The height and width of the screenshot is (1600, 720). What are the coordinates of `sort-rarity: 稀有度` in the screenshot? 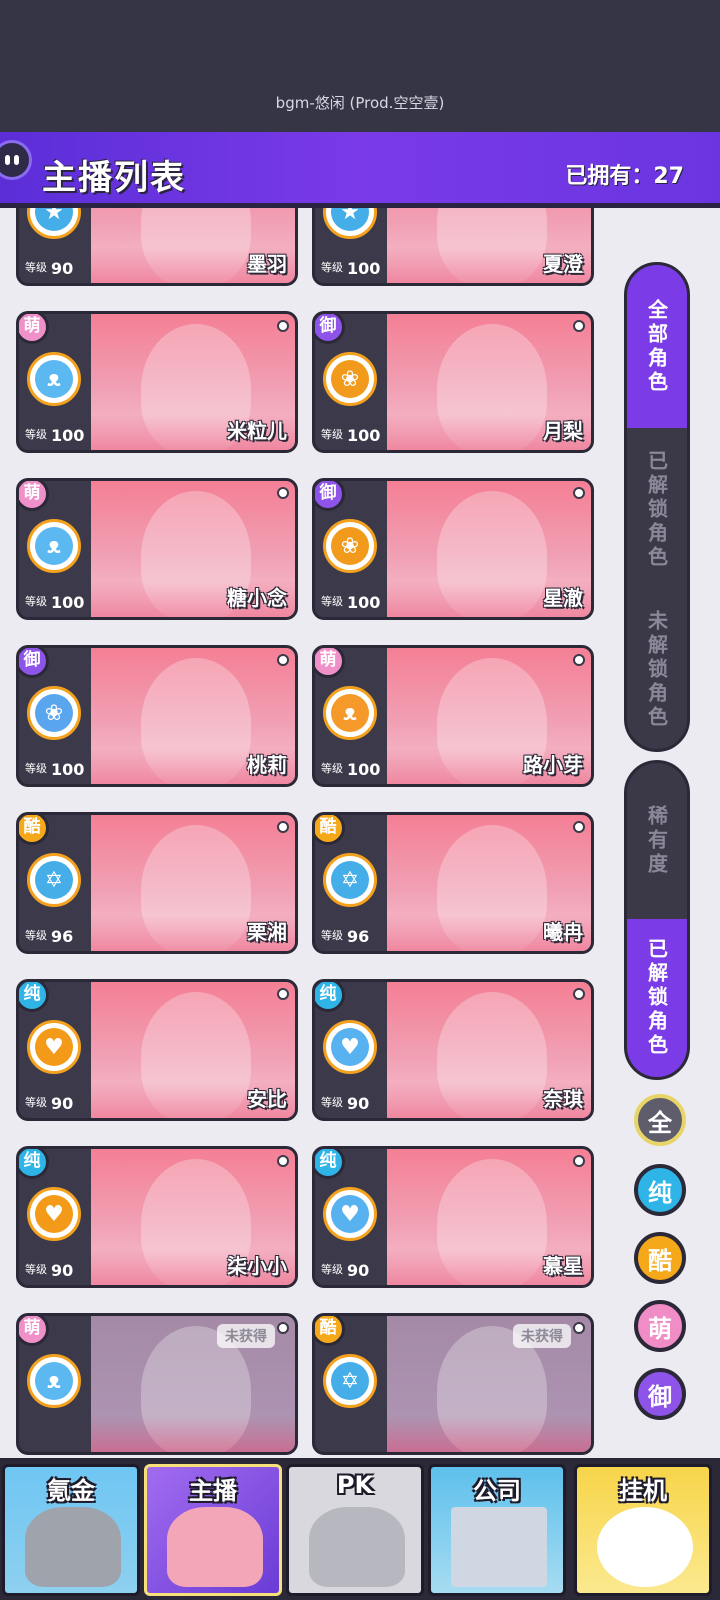 It's located at (657, 841).